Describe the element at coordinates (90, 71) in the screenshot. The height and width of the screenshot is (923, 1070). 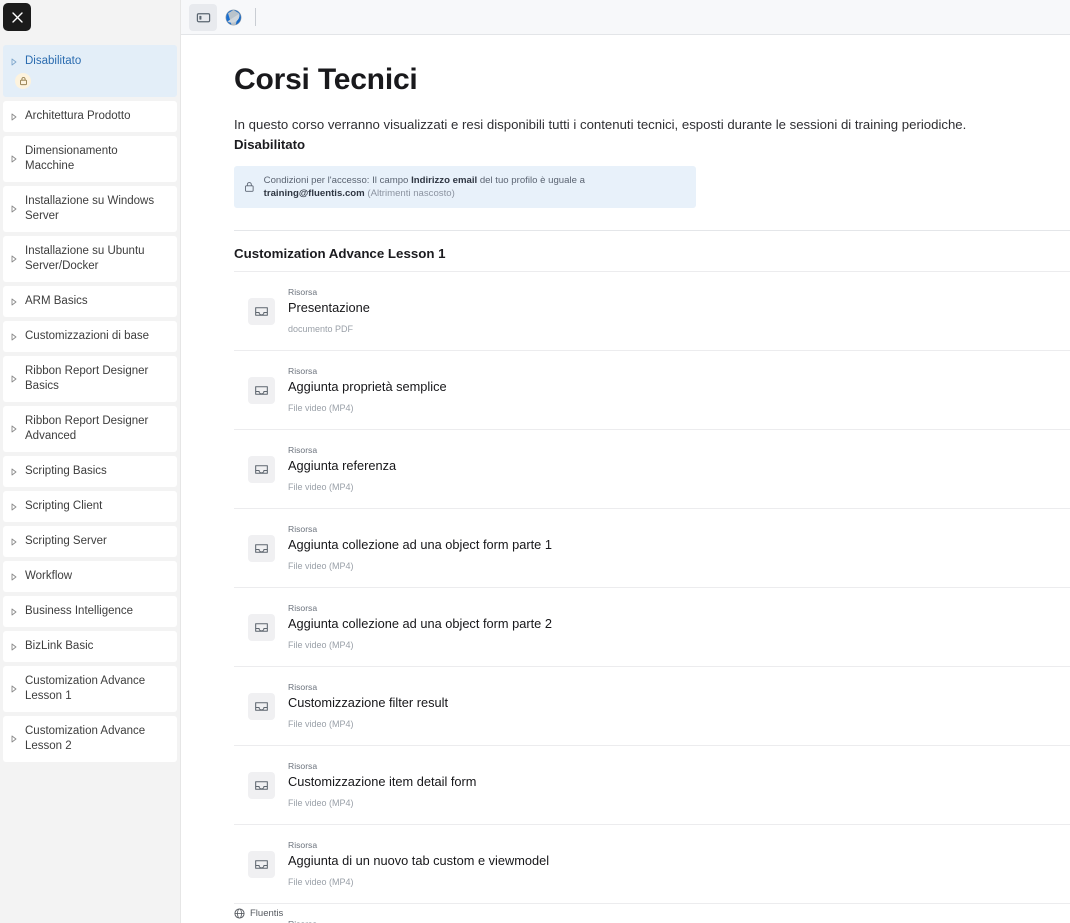
I see `sidebar-item-disabilitato: Disabilitato` at that location.